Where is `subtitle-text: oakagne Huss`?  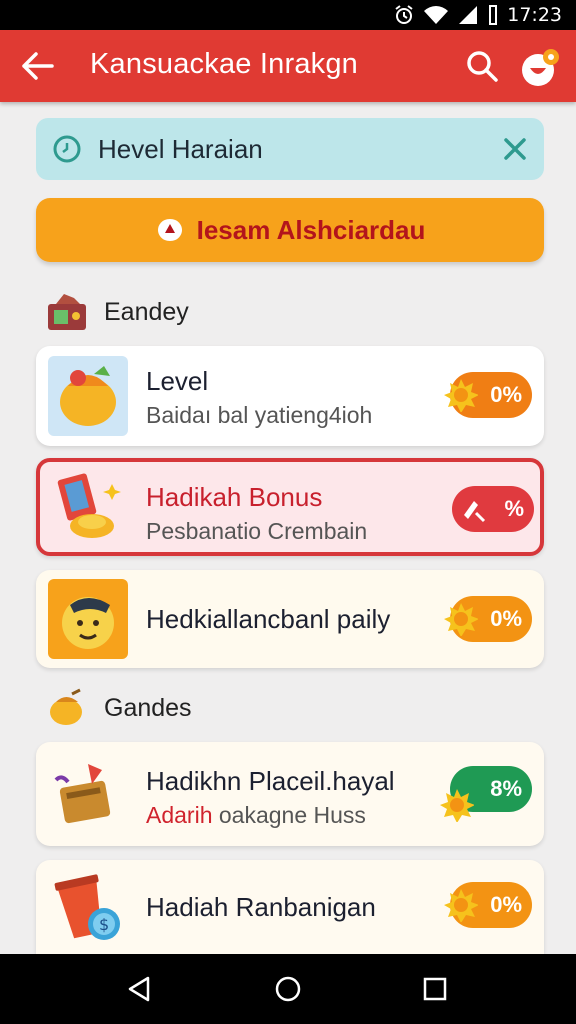
subtitle-text: oakagne Huss is located at coordinates (292, 815).